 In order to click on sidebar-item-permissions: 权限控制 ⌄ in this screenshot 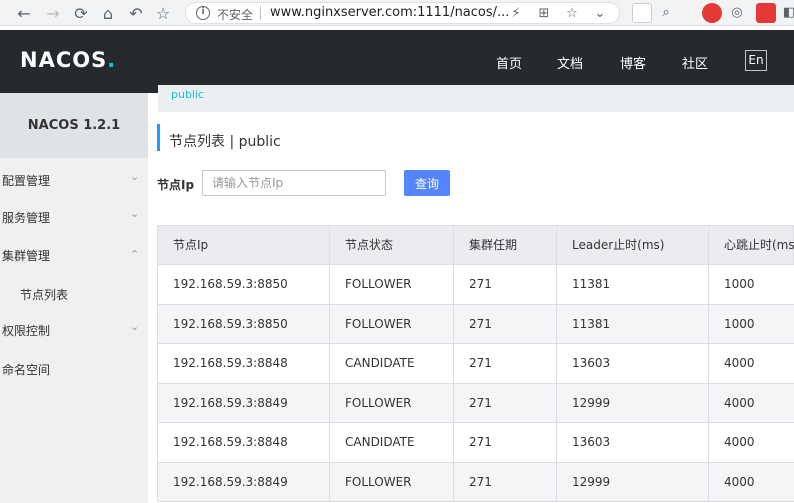, I will do `click(74, 329)`.